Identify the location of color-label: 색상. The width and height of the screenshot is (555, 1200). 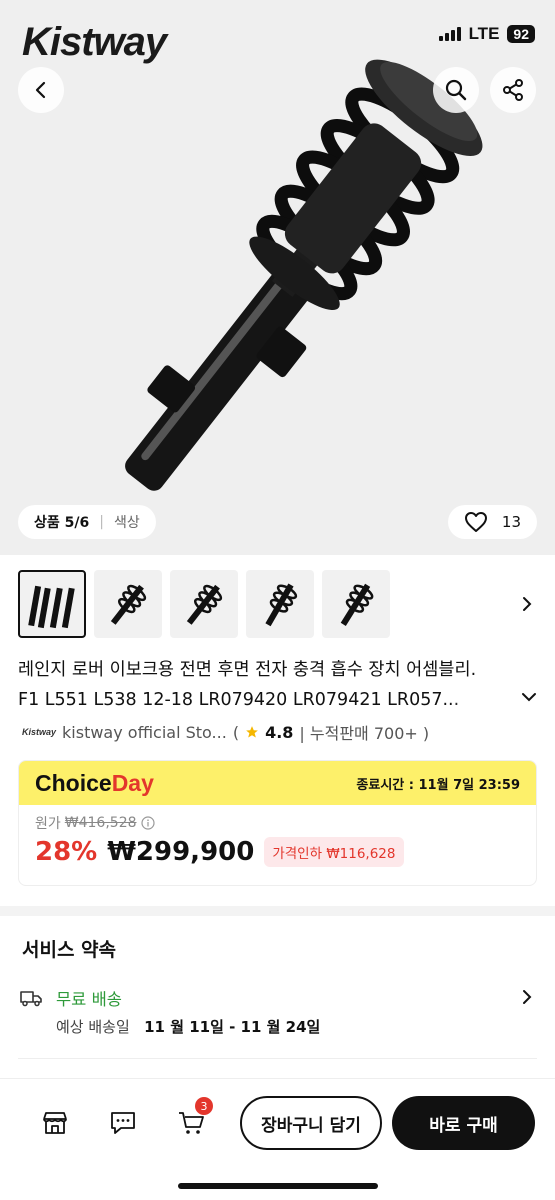
(127, 522).